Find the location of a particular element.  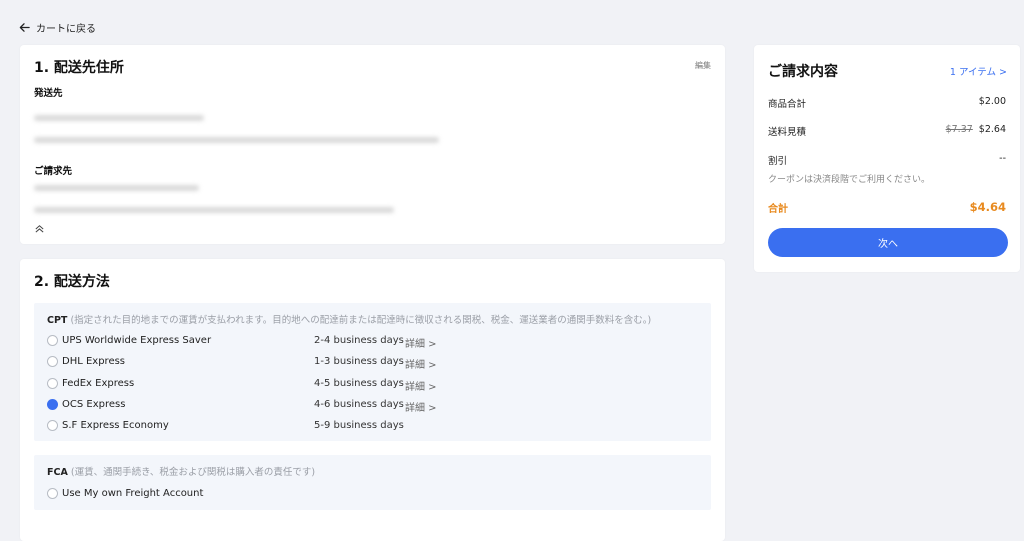

radio-button-selected is located at coordinates (52, 404).